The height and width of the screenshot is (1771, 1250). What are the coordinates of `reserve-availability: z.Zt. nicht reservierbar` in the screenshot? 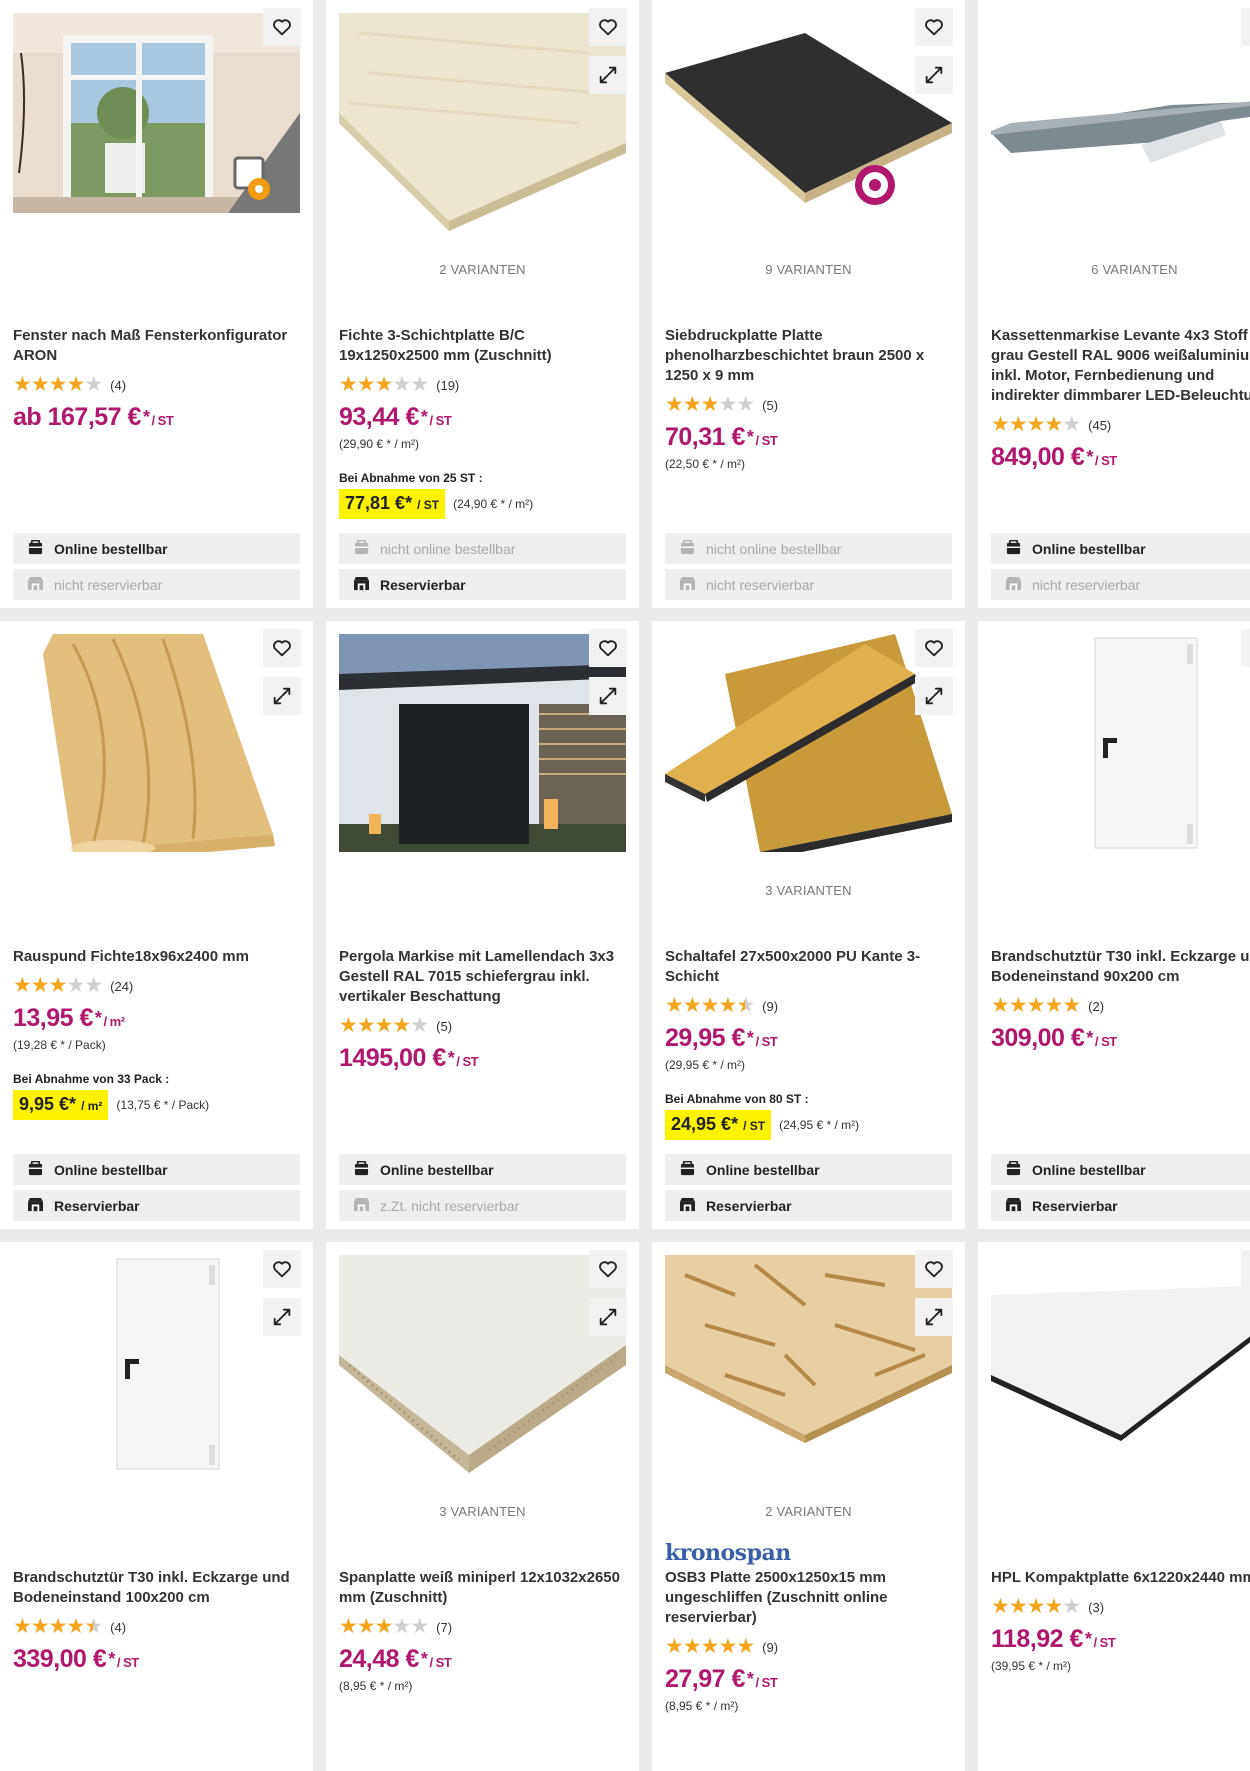 It's located at (482, 1205).